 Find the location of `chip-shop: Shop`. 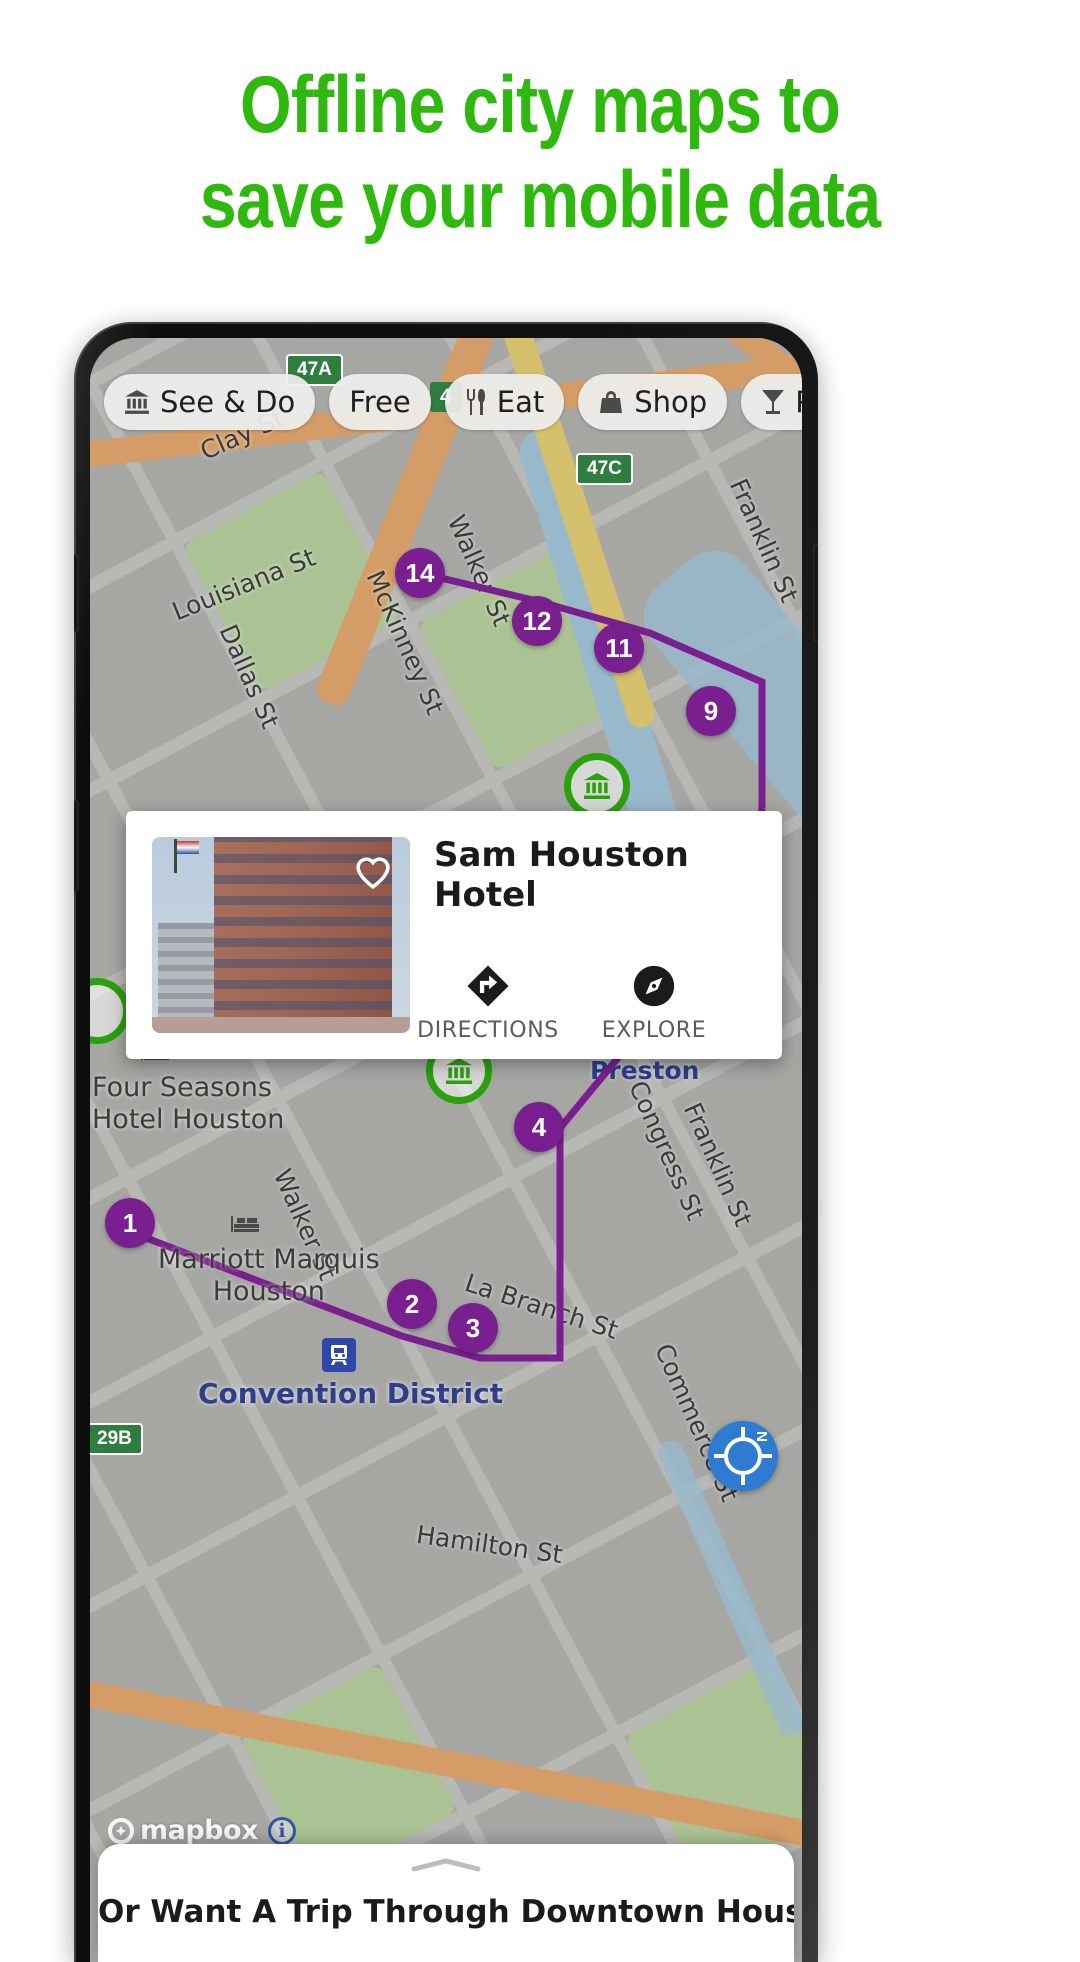

chip-shop: Shop is located at coordinates (653, 402).